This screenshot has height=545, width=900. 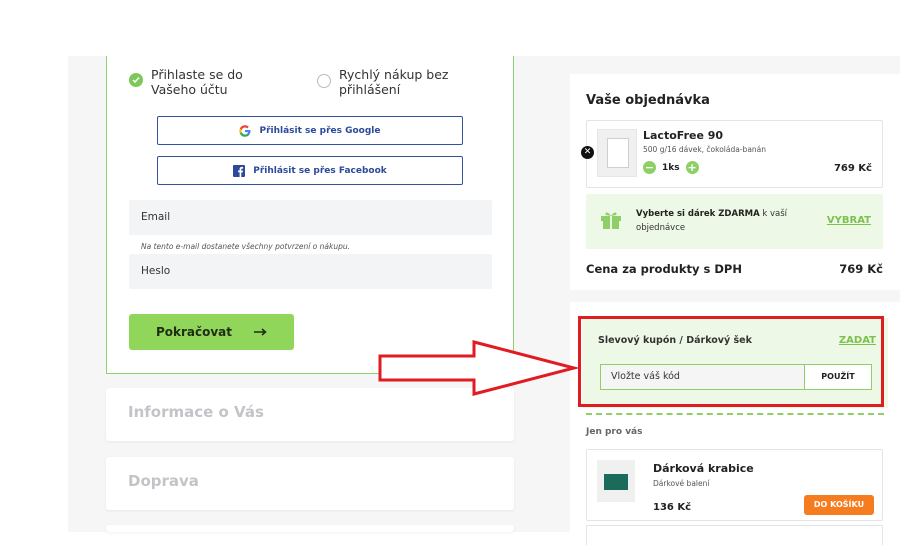 I want to click on continue-button: Pokračovat, so click(x=211, y=332).